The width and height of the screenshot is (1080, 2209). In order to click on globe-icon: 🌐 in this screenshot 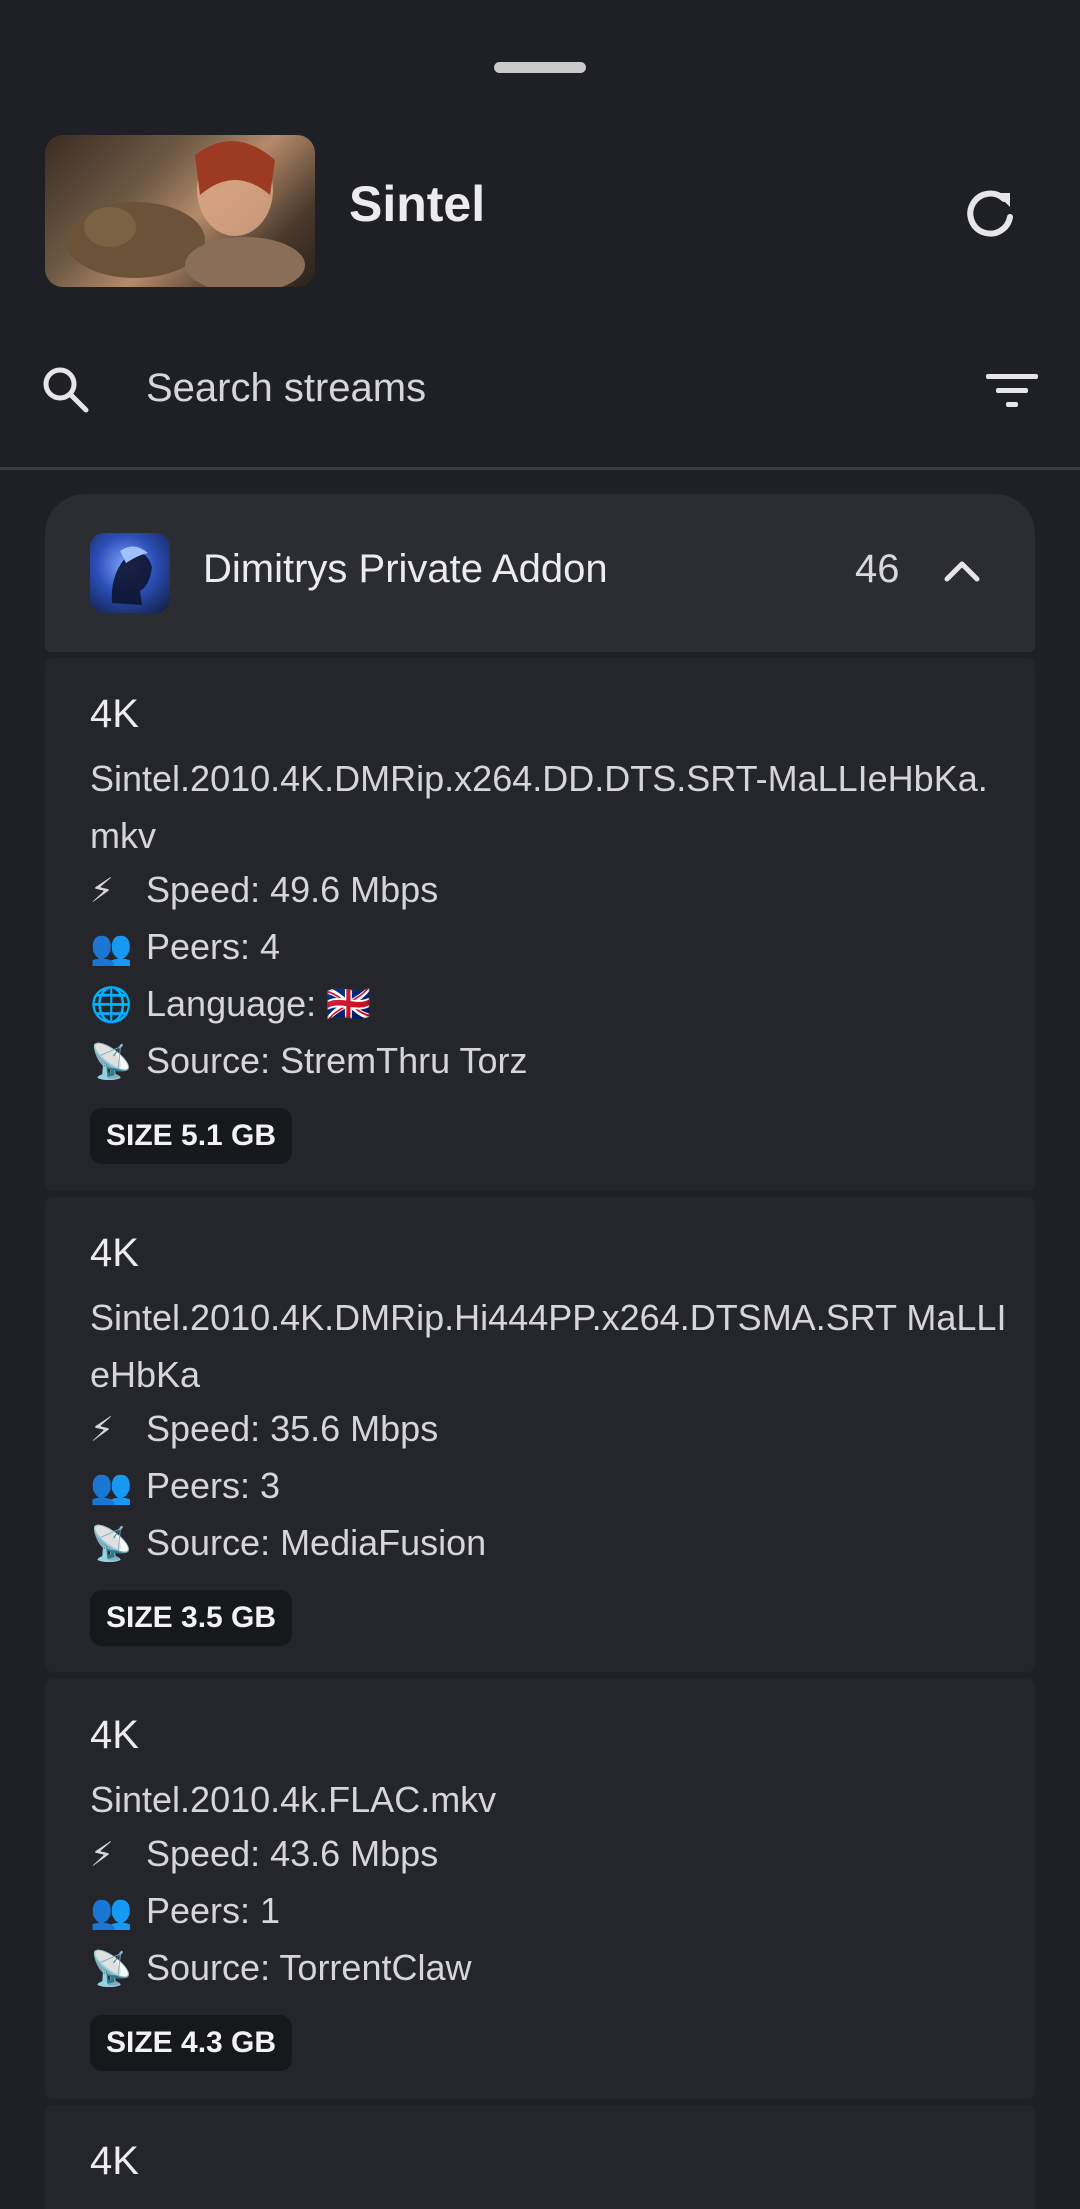, I will do `click(111, 1005)`.